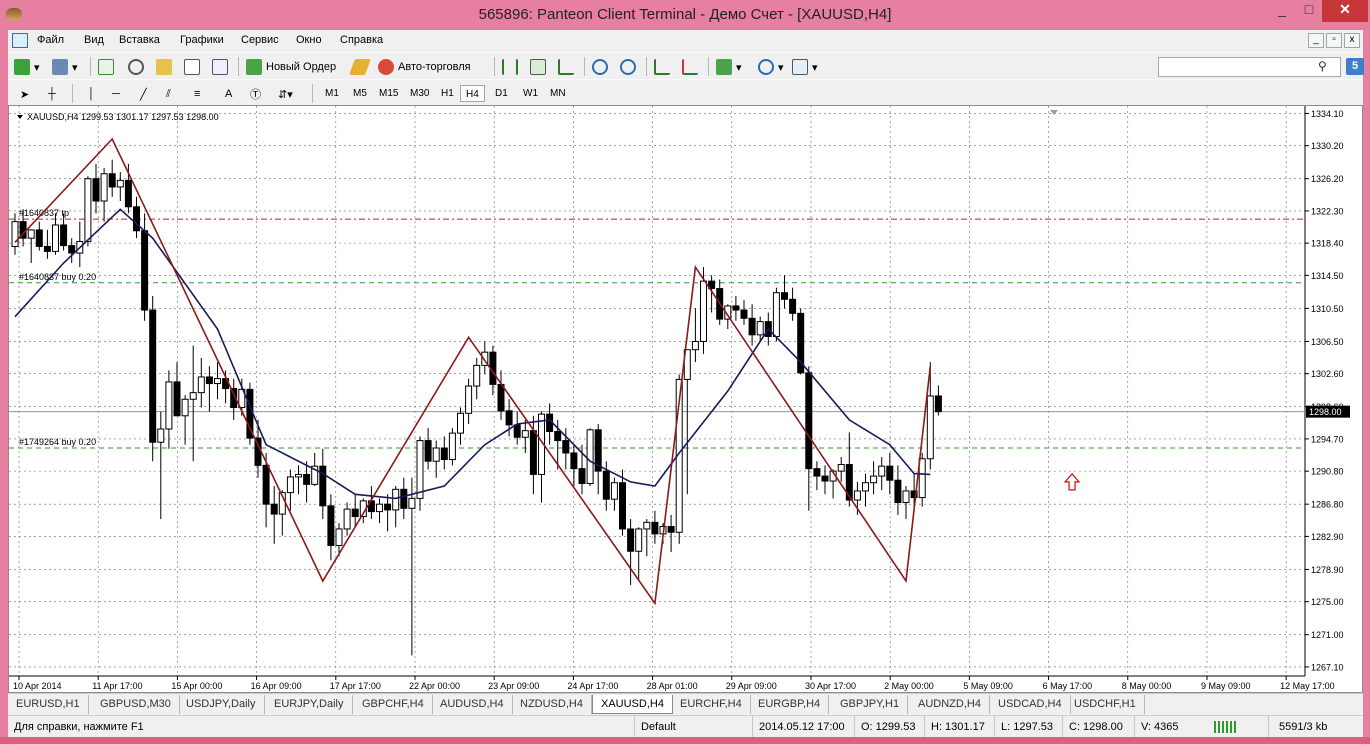  I want to click on clock-icon, so click(766, 67).